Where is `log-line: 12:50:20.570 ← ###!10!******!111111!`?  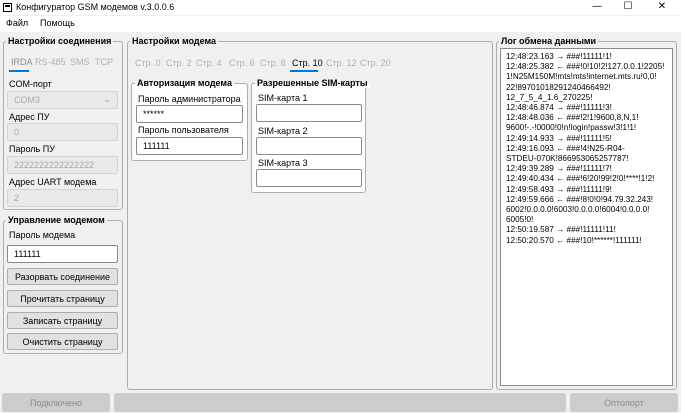 log-line: 12:50:20.570 ← ###!10!******!111111! is located at coordinates (574, 240).